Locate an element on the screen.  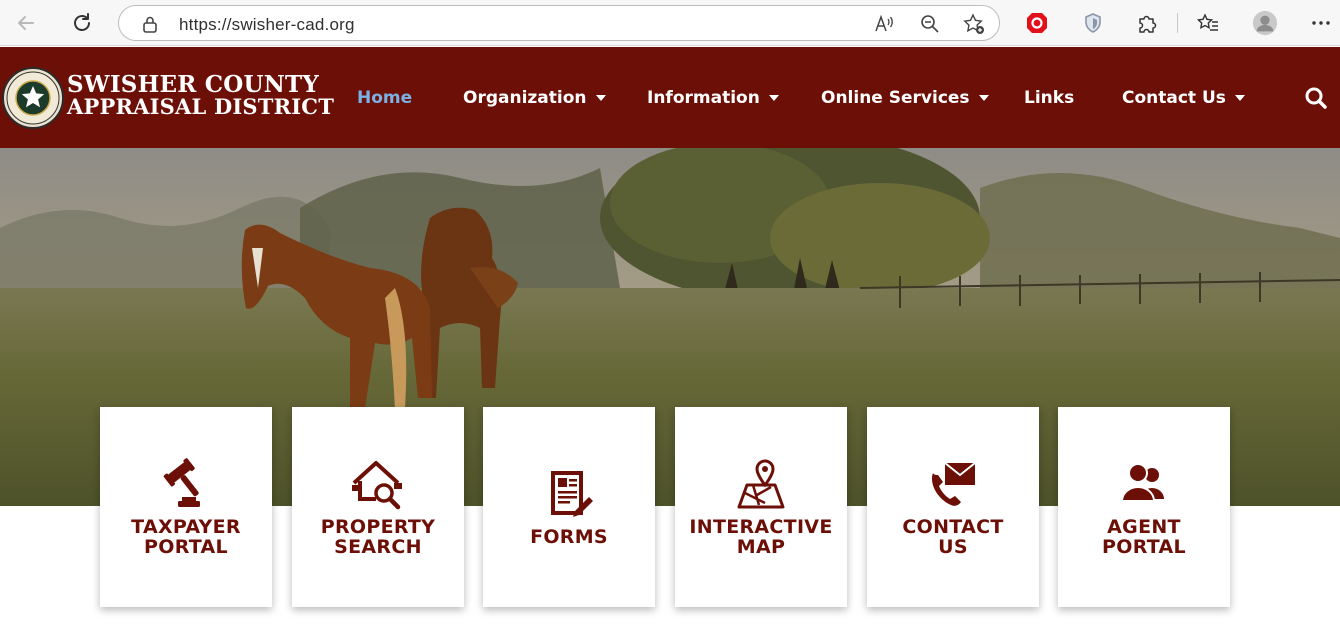
card-forms: FORMS is located at coordinates (569, 507).